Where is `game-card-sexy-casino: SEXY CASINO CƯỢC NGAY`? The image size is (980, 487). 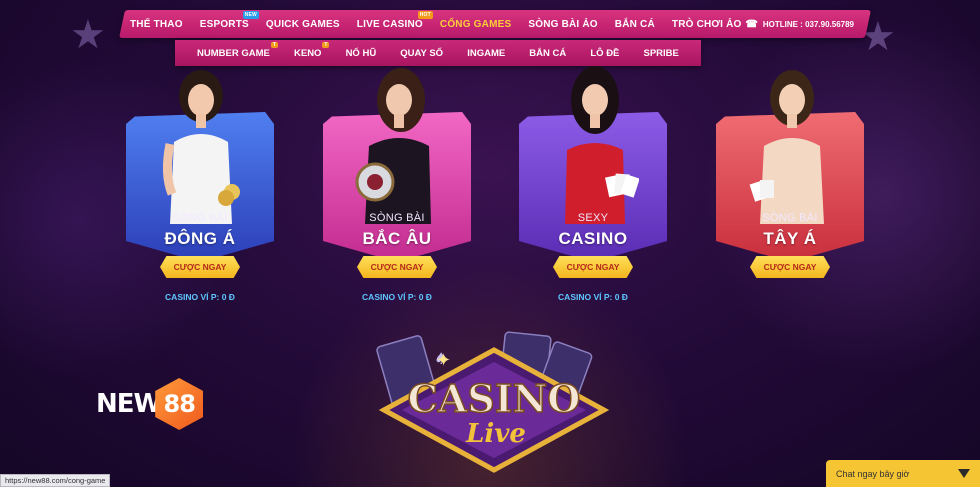
game-card-sexy-casino: SEXY CASINO CƯỢC NGAY is located at coordinates (593, 172).